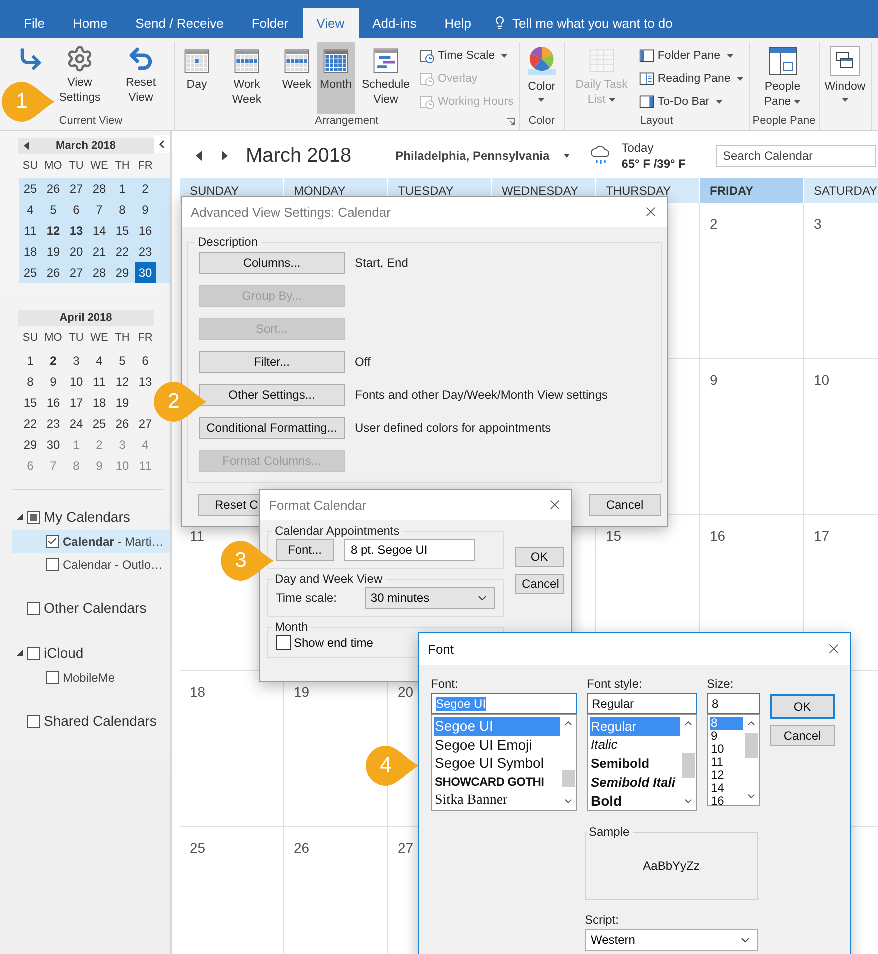  Describe the element at coordinates (726, 736) in the screenshot. I see `list-item: 9` at that location.